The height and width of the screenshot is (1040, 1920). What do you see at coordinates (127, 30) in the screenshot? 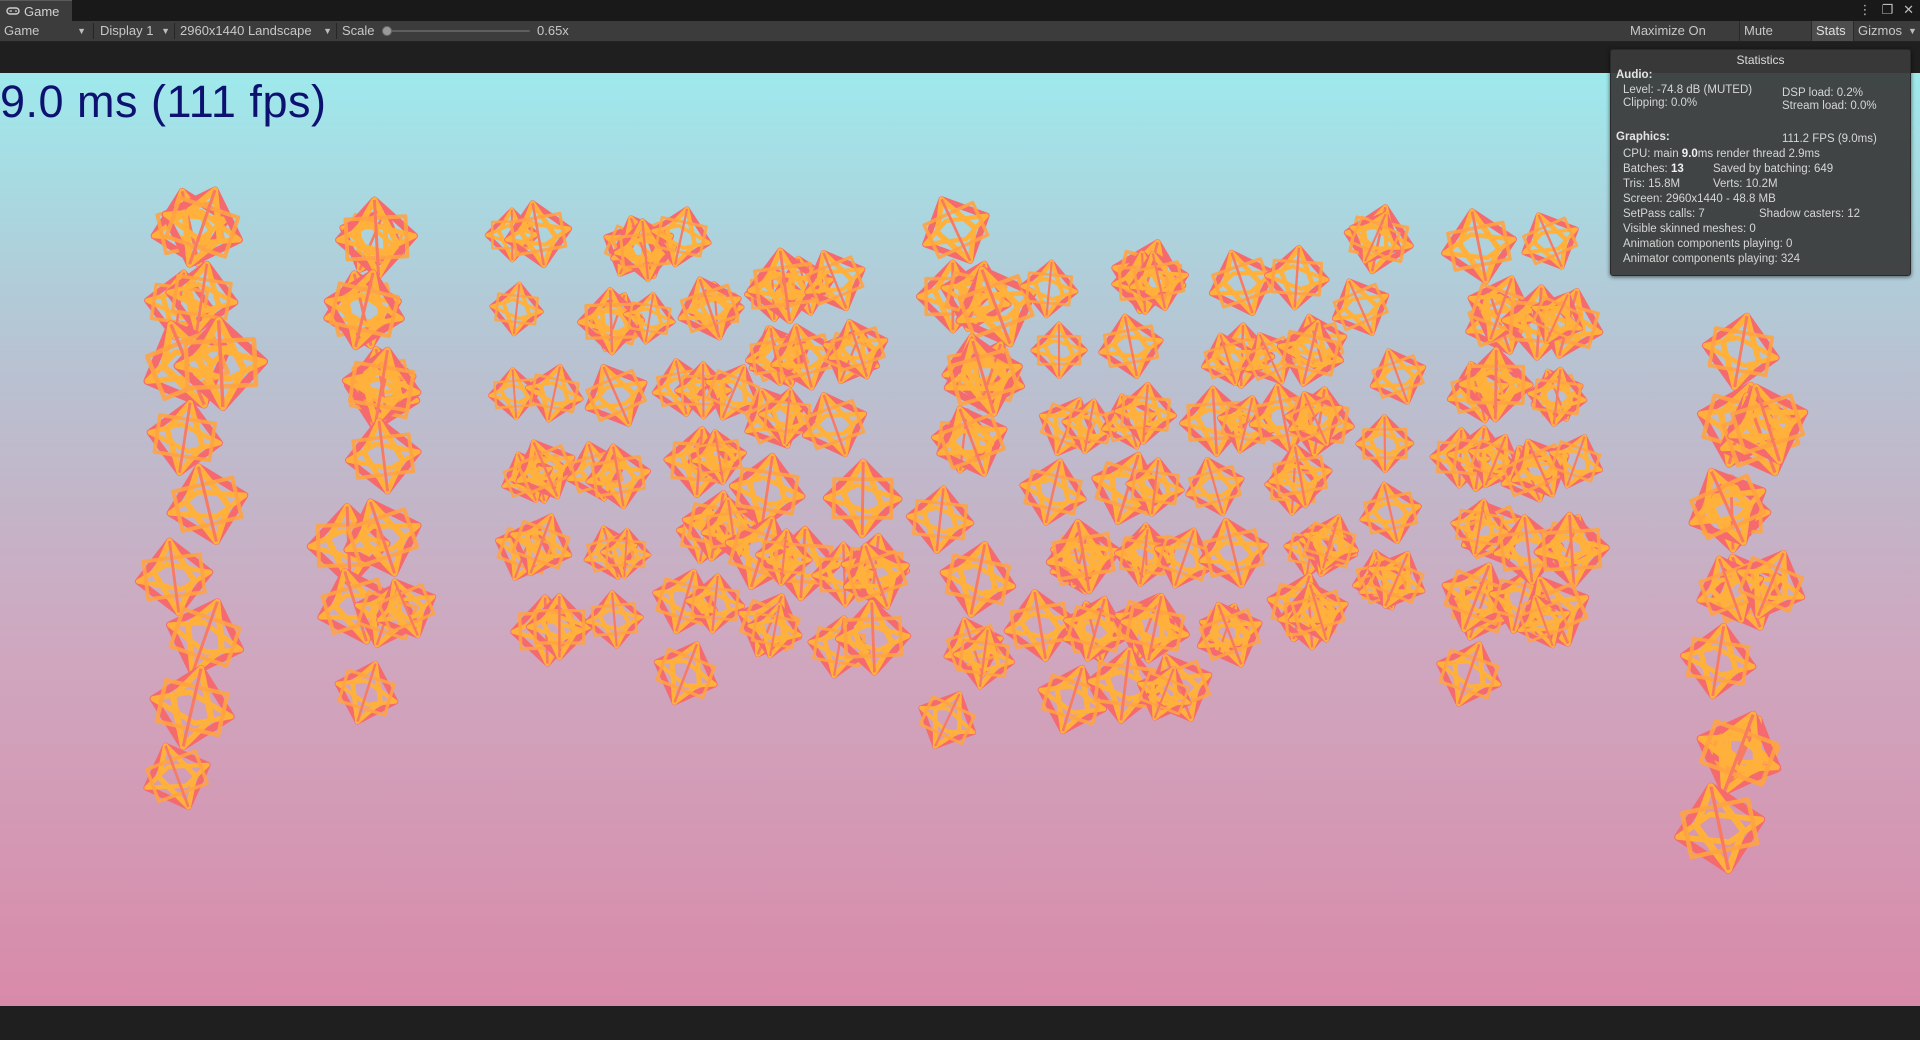
I see `display-dropdown-value: Display 1` at bounding box center [127, 30].